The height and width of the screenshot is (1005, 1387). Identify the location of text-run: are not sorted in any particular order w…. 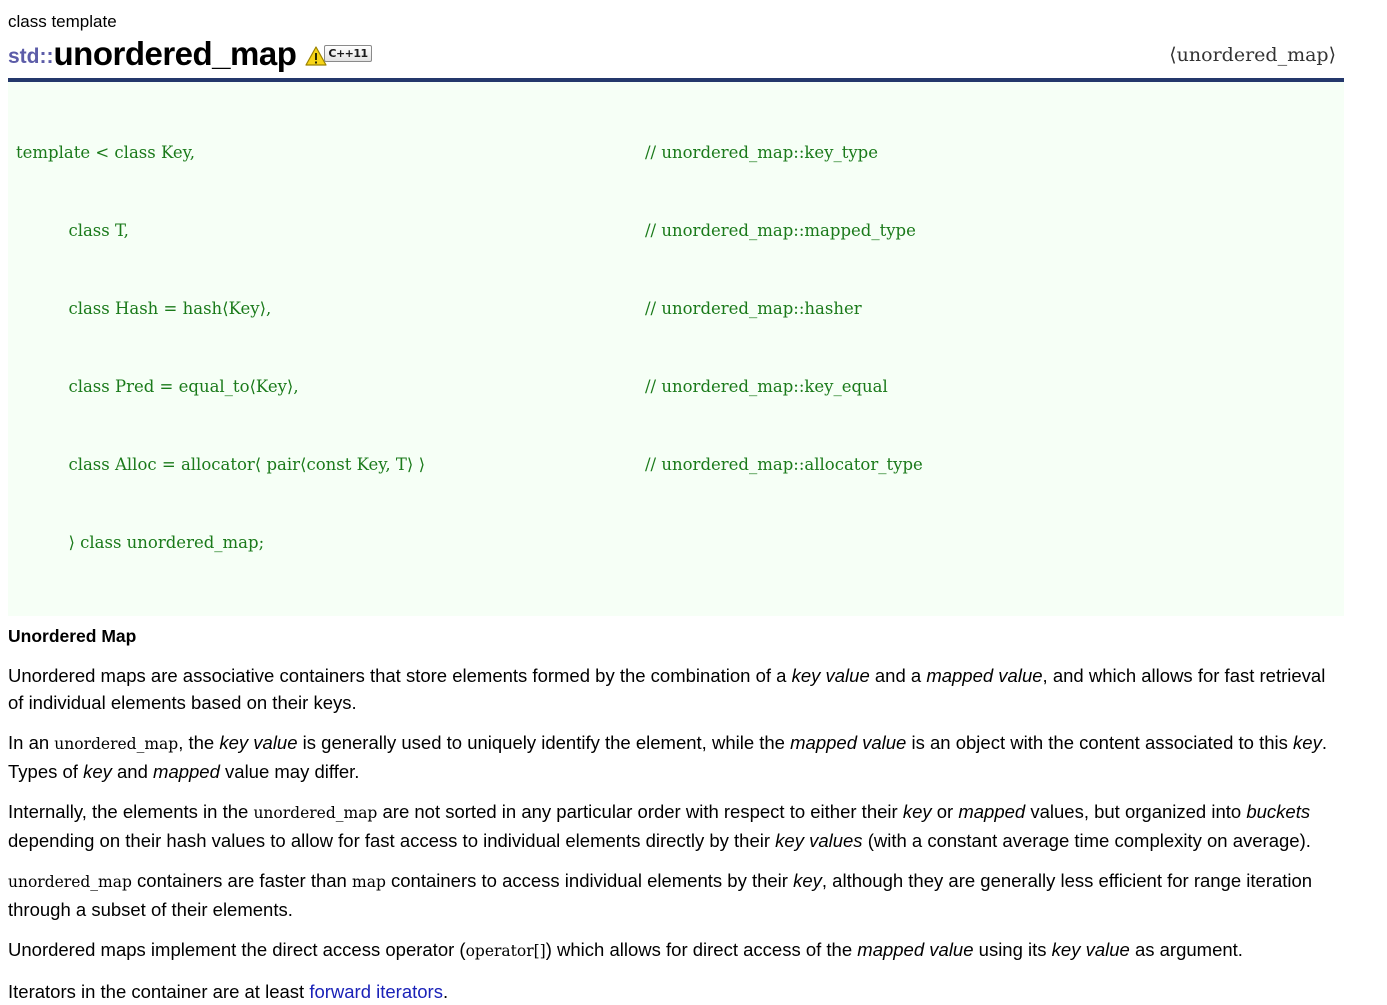
(640, 811).